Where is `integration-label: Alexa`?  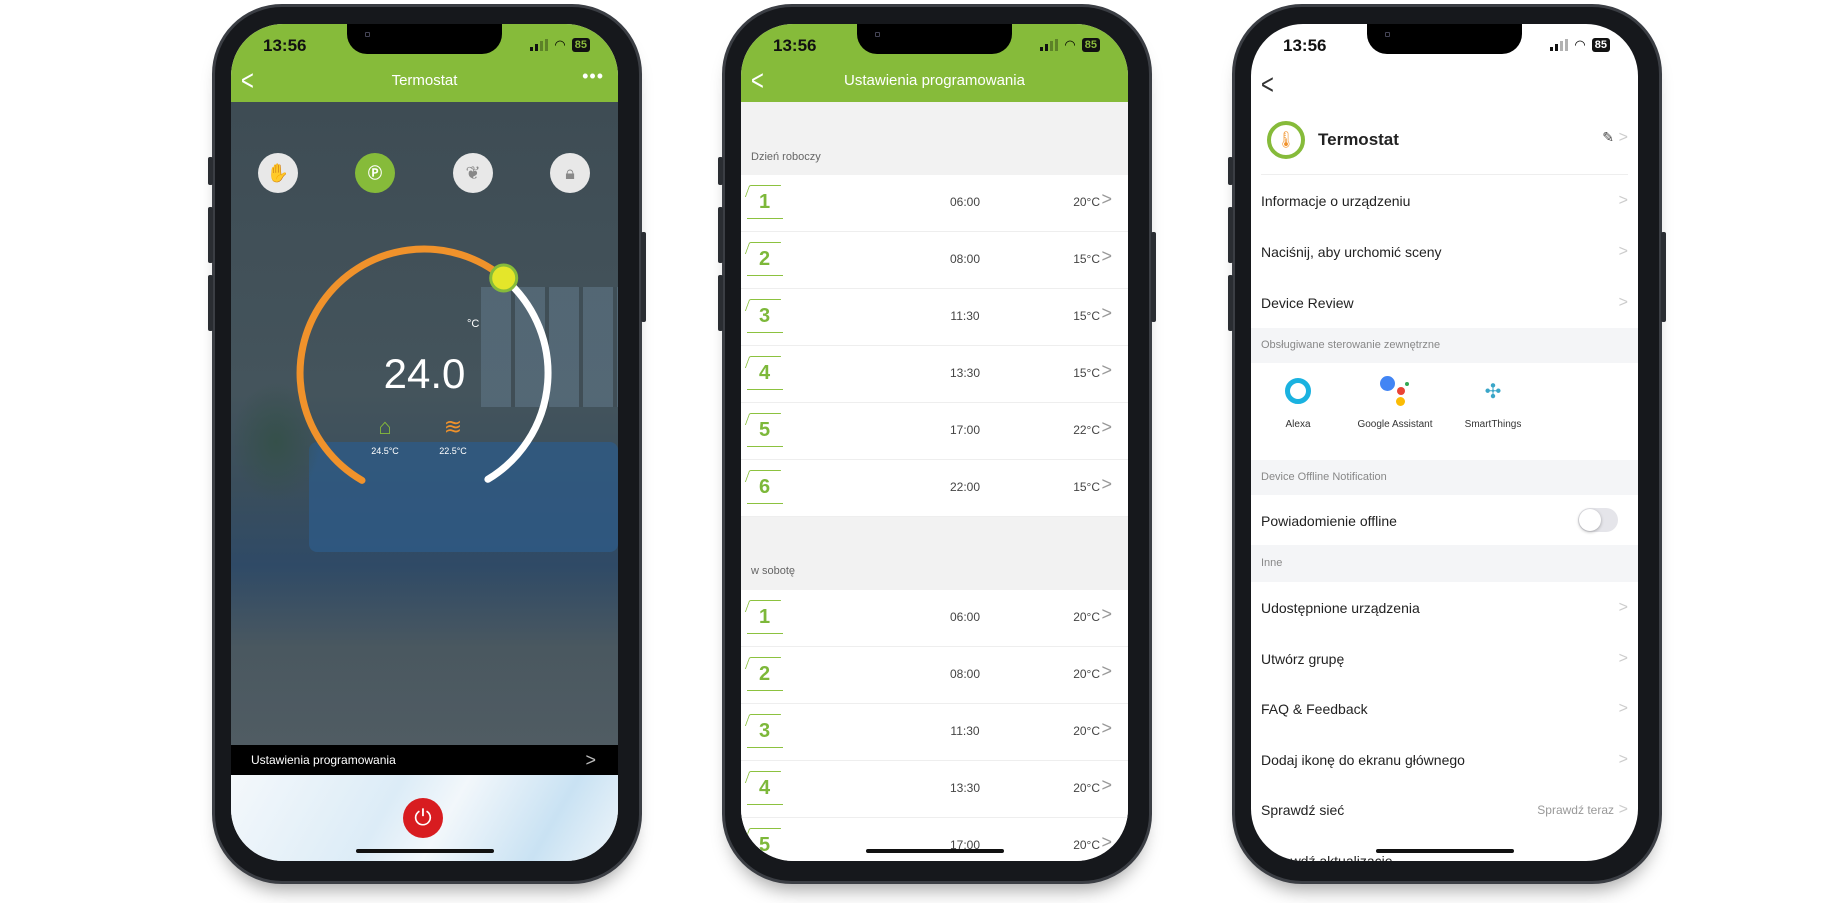 integration-label: Alexa is located at coordinates (1298, 424).